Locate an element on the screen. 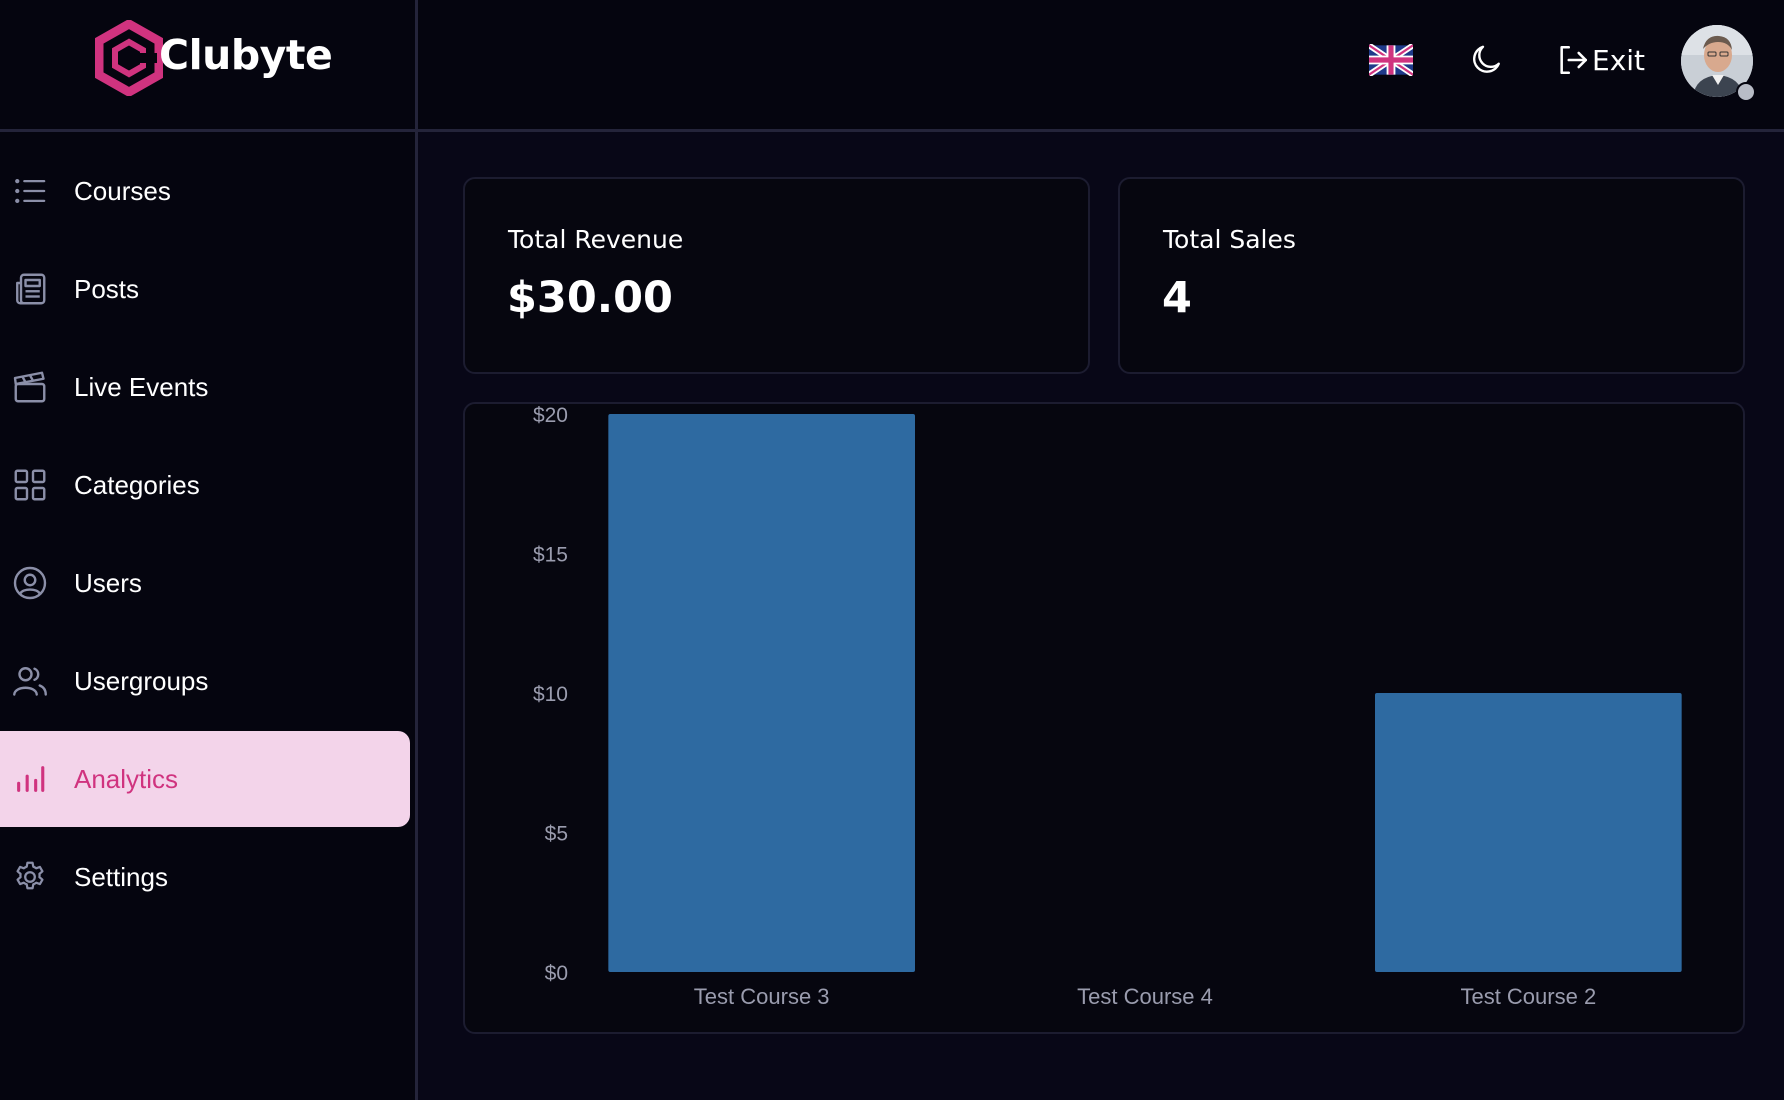 The width and height of the screenshot is (1784, 1100). status-dot is located at coordinates (1746, 92).